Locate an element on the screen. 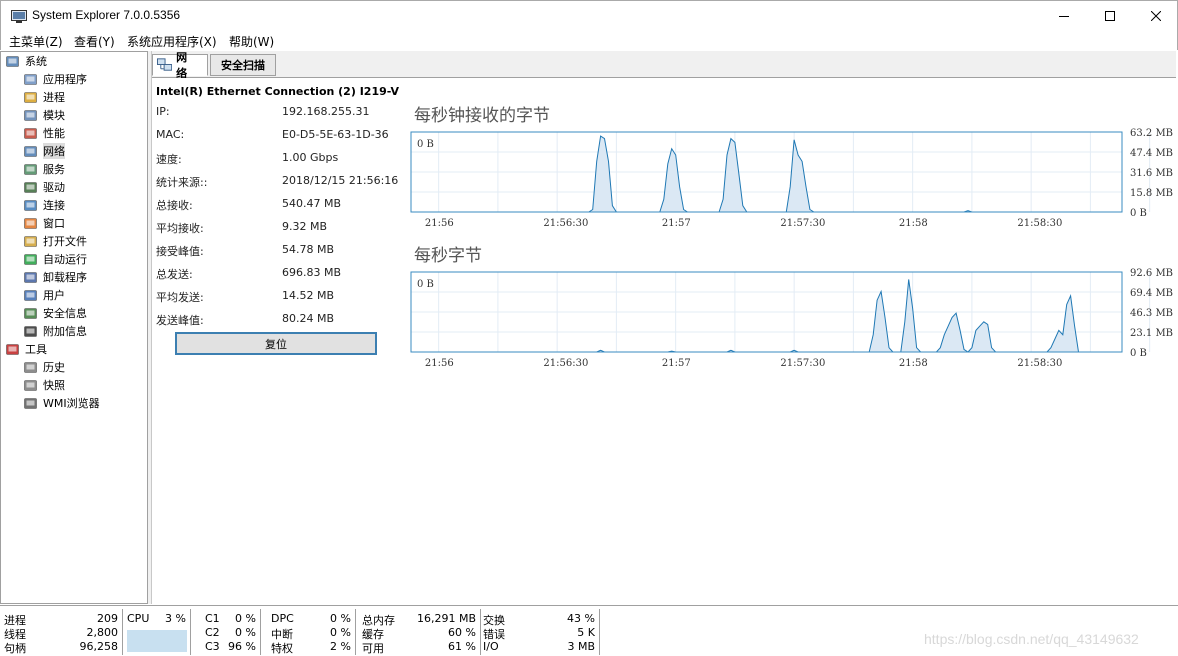 Image resolution: width=1178 pixels, height=656 pixels. status-value: 209 is located at coordinates (107, 618).